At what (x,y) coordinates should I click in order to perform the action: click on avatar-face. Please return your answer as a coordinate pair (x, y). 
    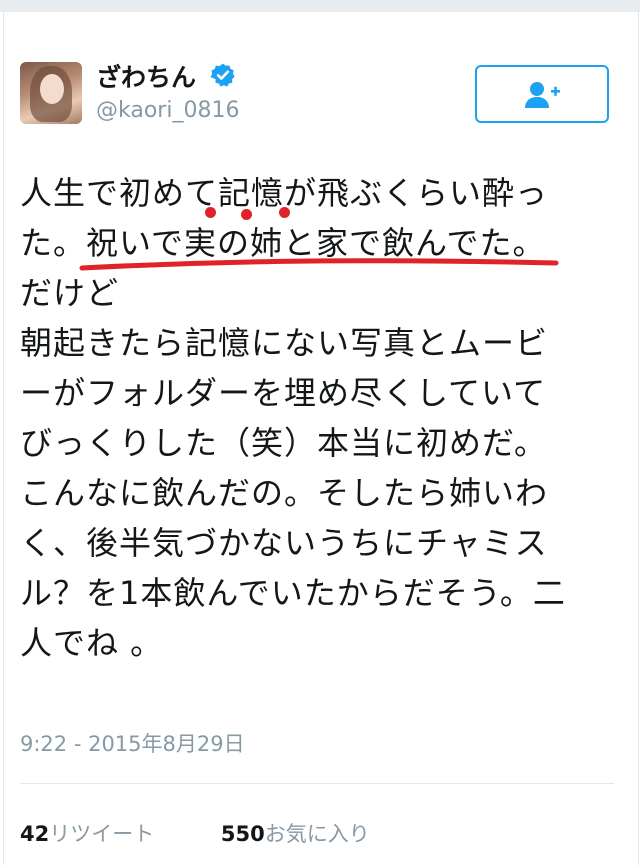
    Looking at the image, I should click on (52, 89).